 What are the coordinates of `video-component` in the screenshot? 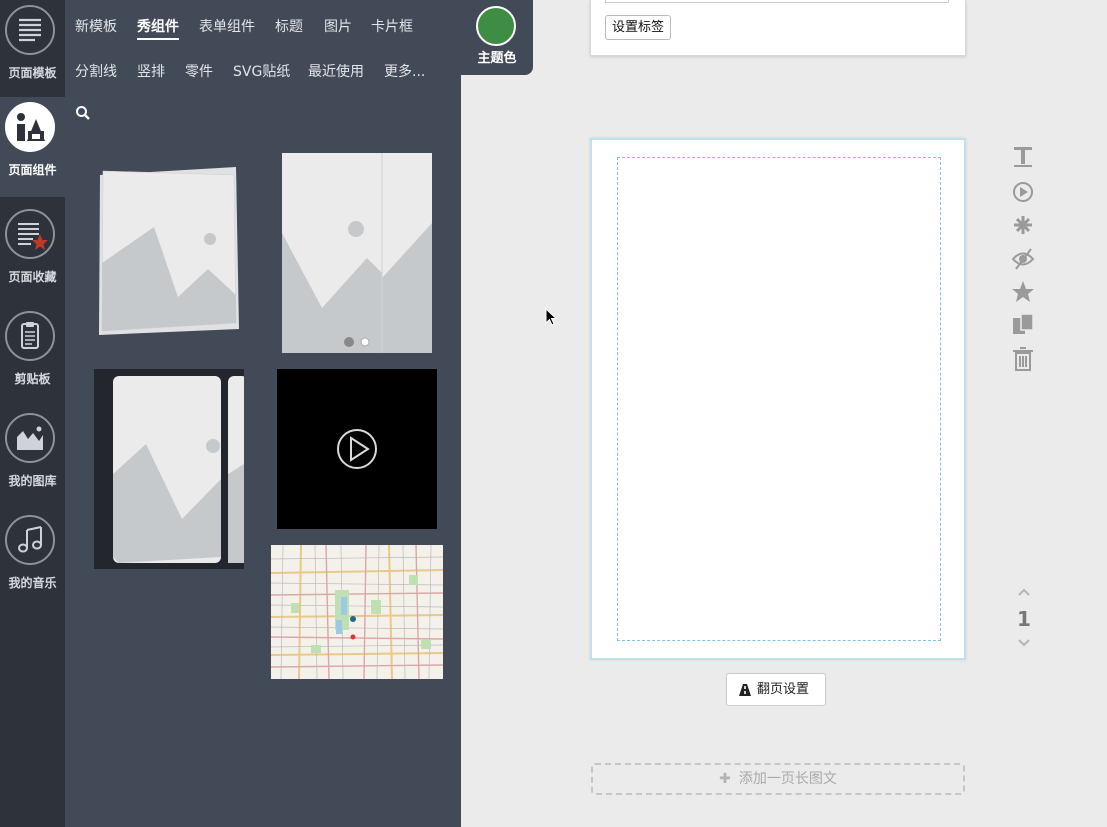 It's located at (357, 449).